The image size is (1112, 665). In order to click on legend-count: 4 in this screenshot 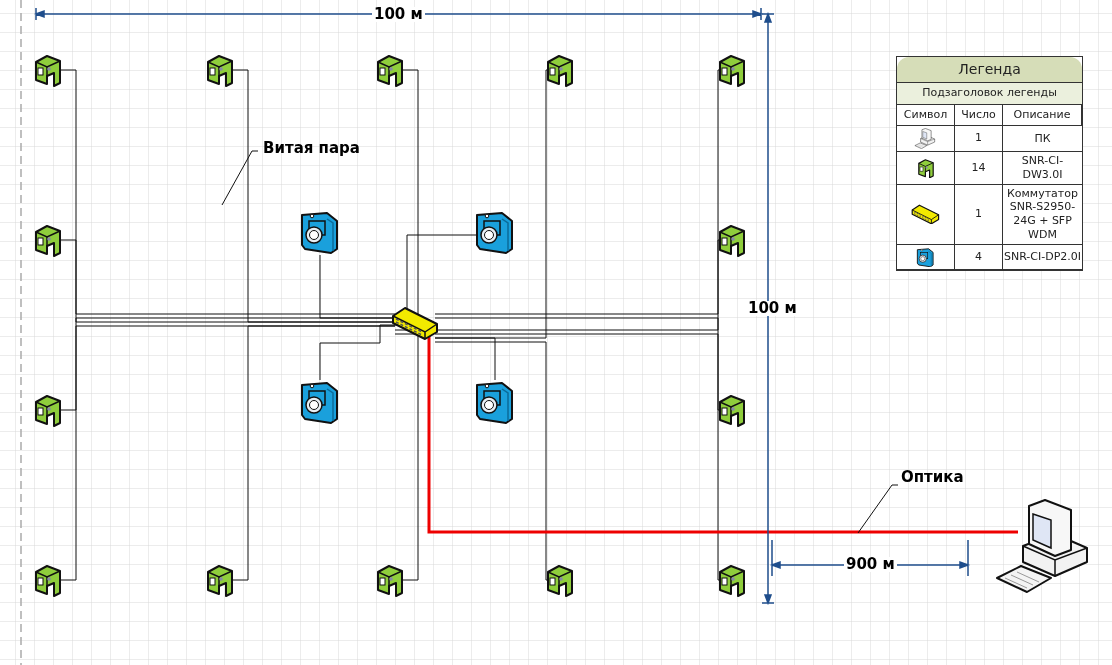, I will do `click(979, 257)`.